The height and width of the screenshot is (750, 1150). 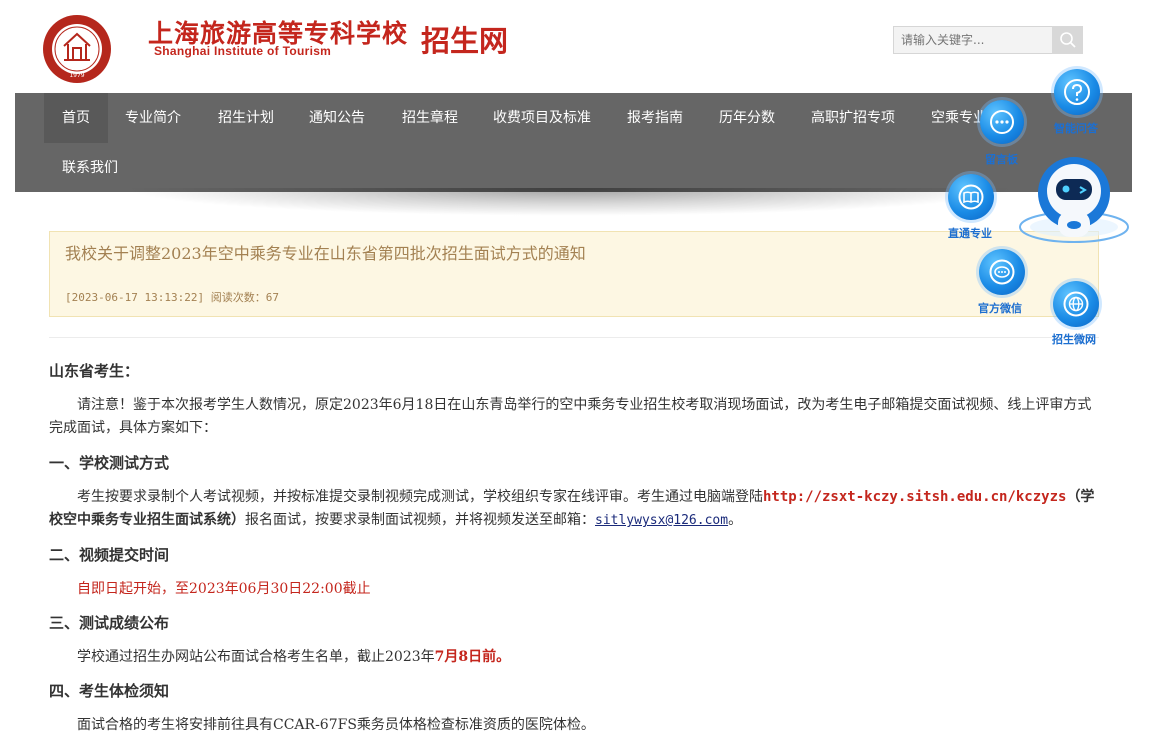 I want to click on section-4-heading: 四、考生体检须知, so click(x=109, y=691).